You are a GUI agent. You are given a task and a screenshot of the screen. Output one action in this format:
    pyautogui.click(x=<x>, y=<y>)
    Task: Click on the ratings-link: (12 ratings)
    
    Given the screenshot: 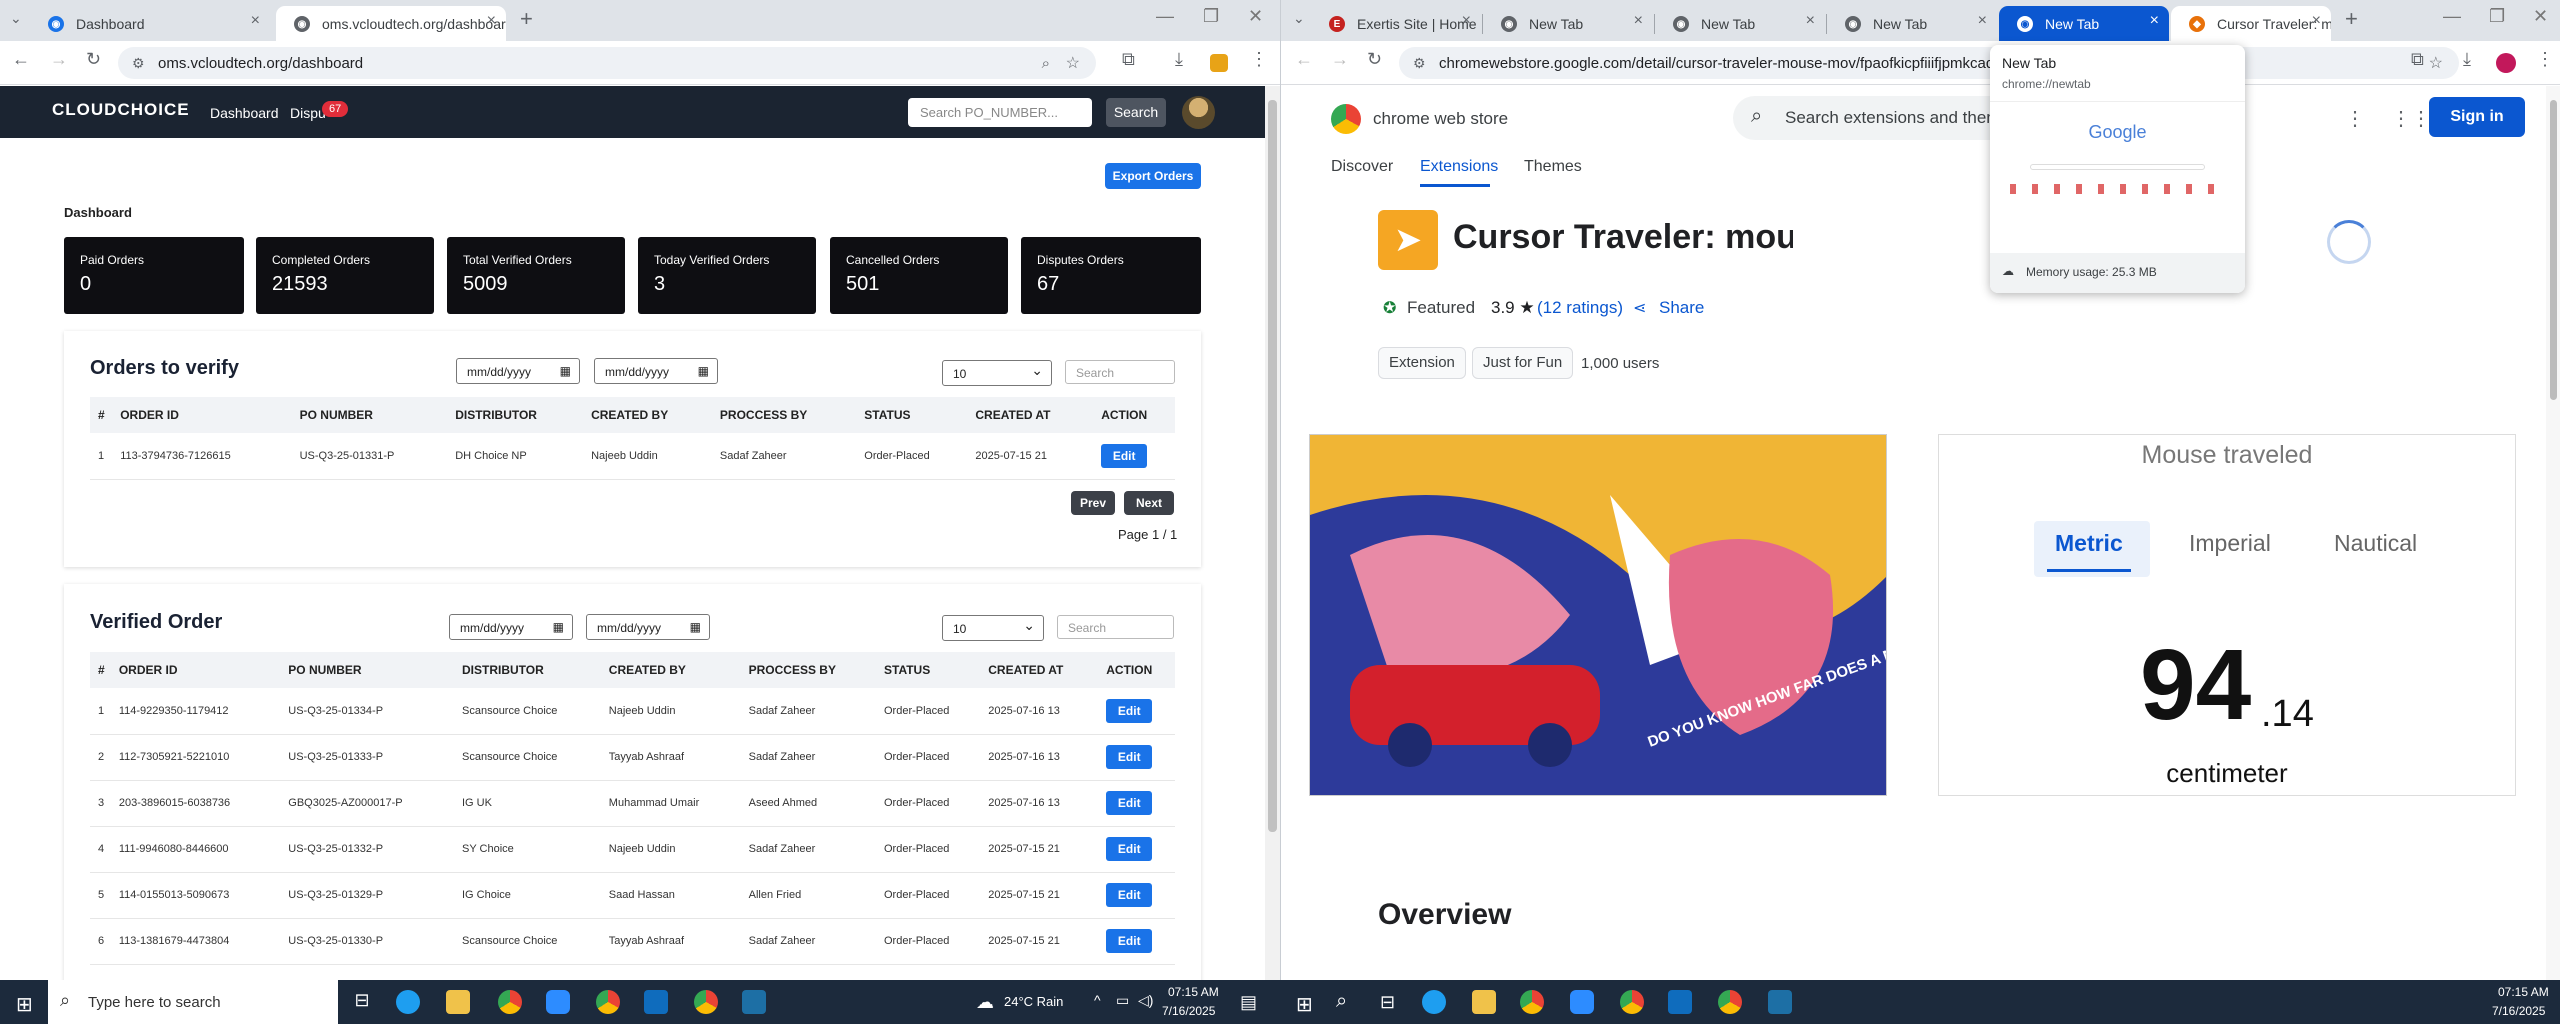 What is the action you would take?
    pyautogui.click(x=1580, y=308)
    